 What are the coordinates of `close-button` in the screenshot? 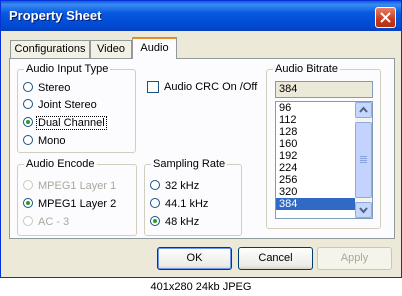 It's located at (385, 17).